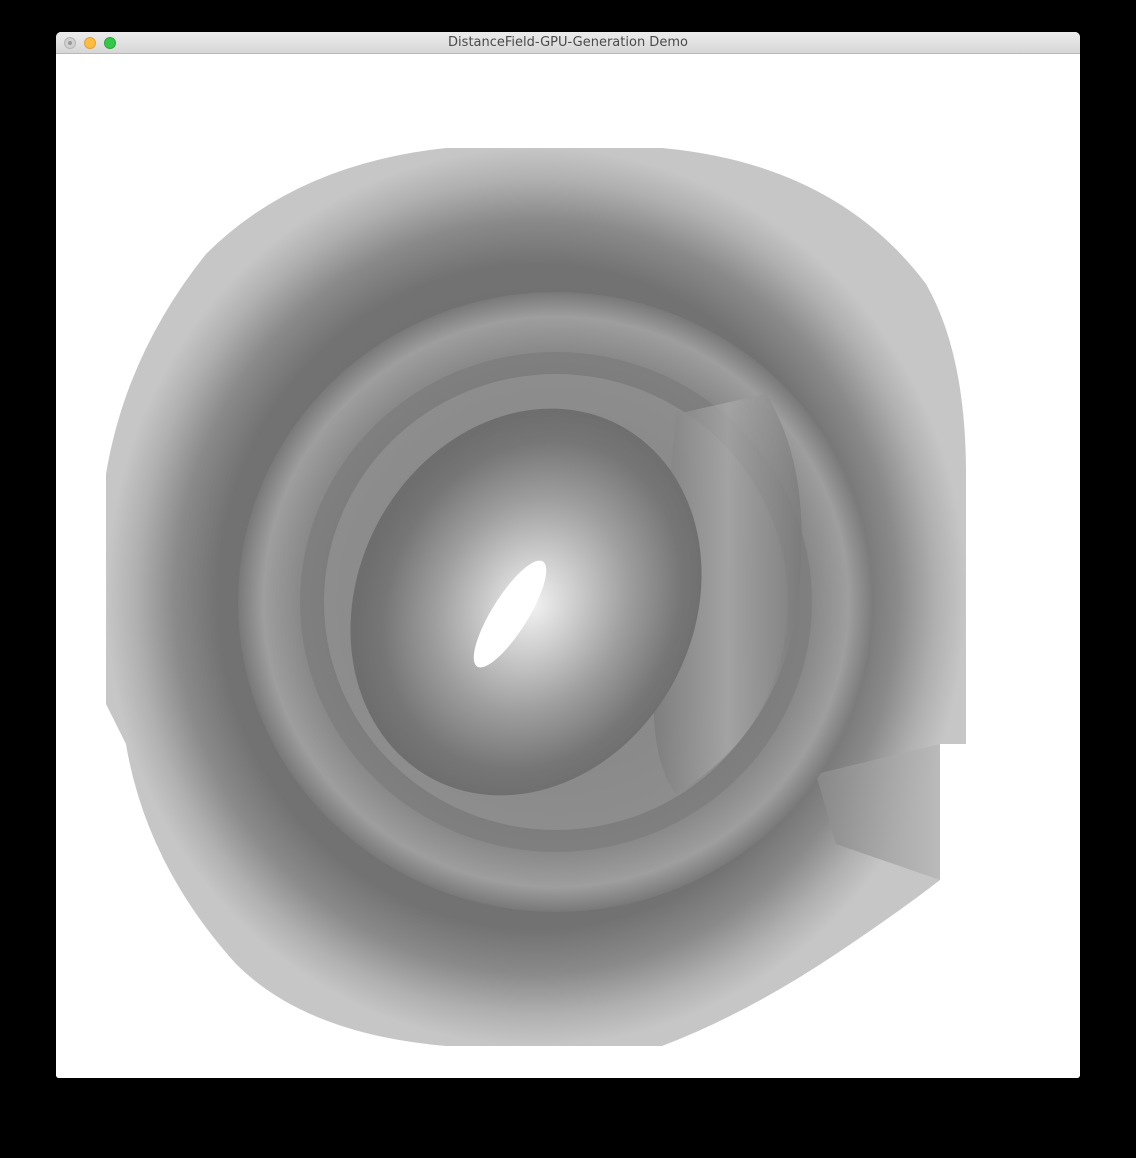 This screenshot has height=1158, width=1136. I want to click on window-title: DistanceField-GPU-Generation Demo, so click(568, 42).